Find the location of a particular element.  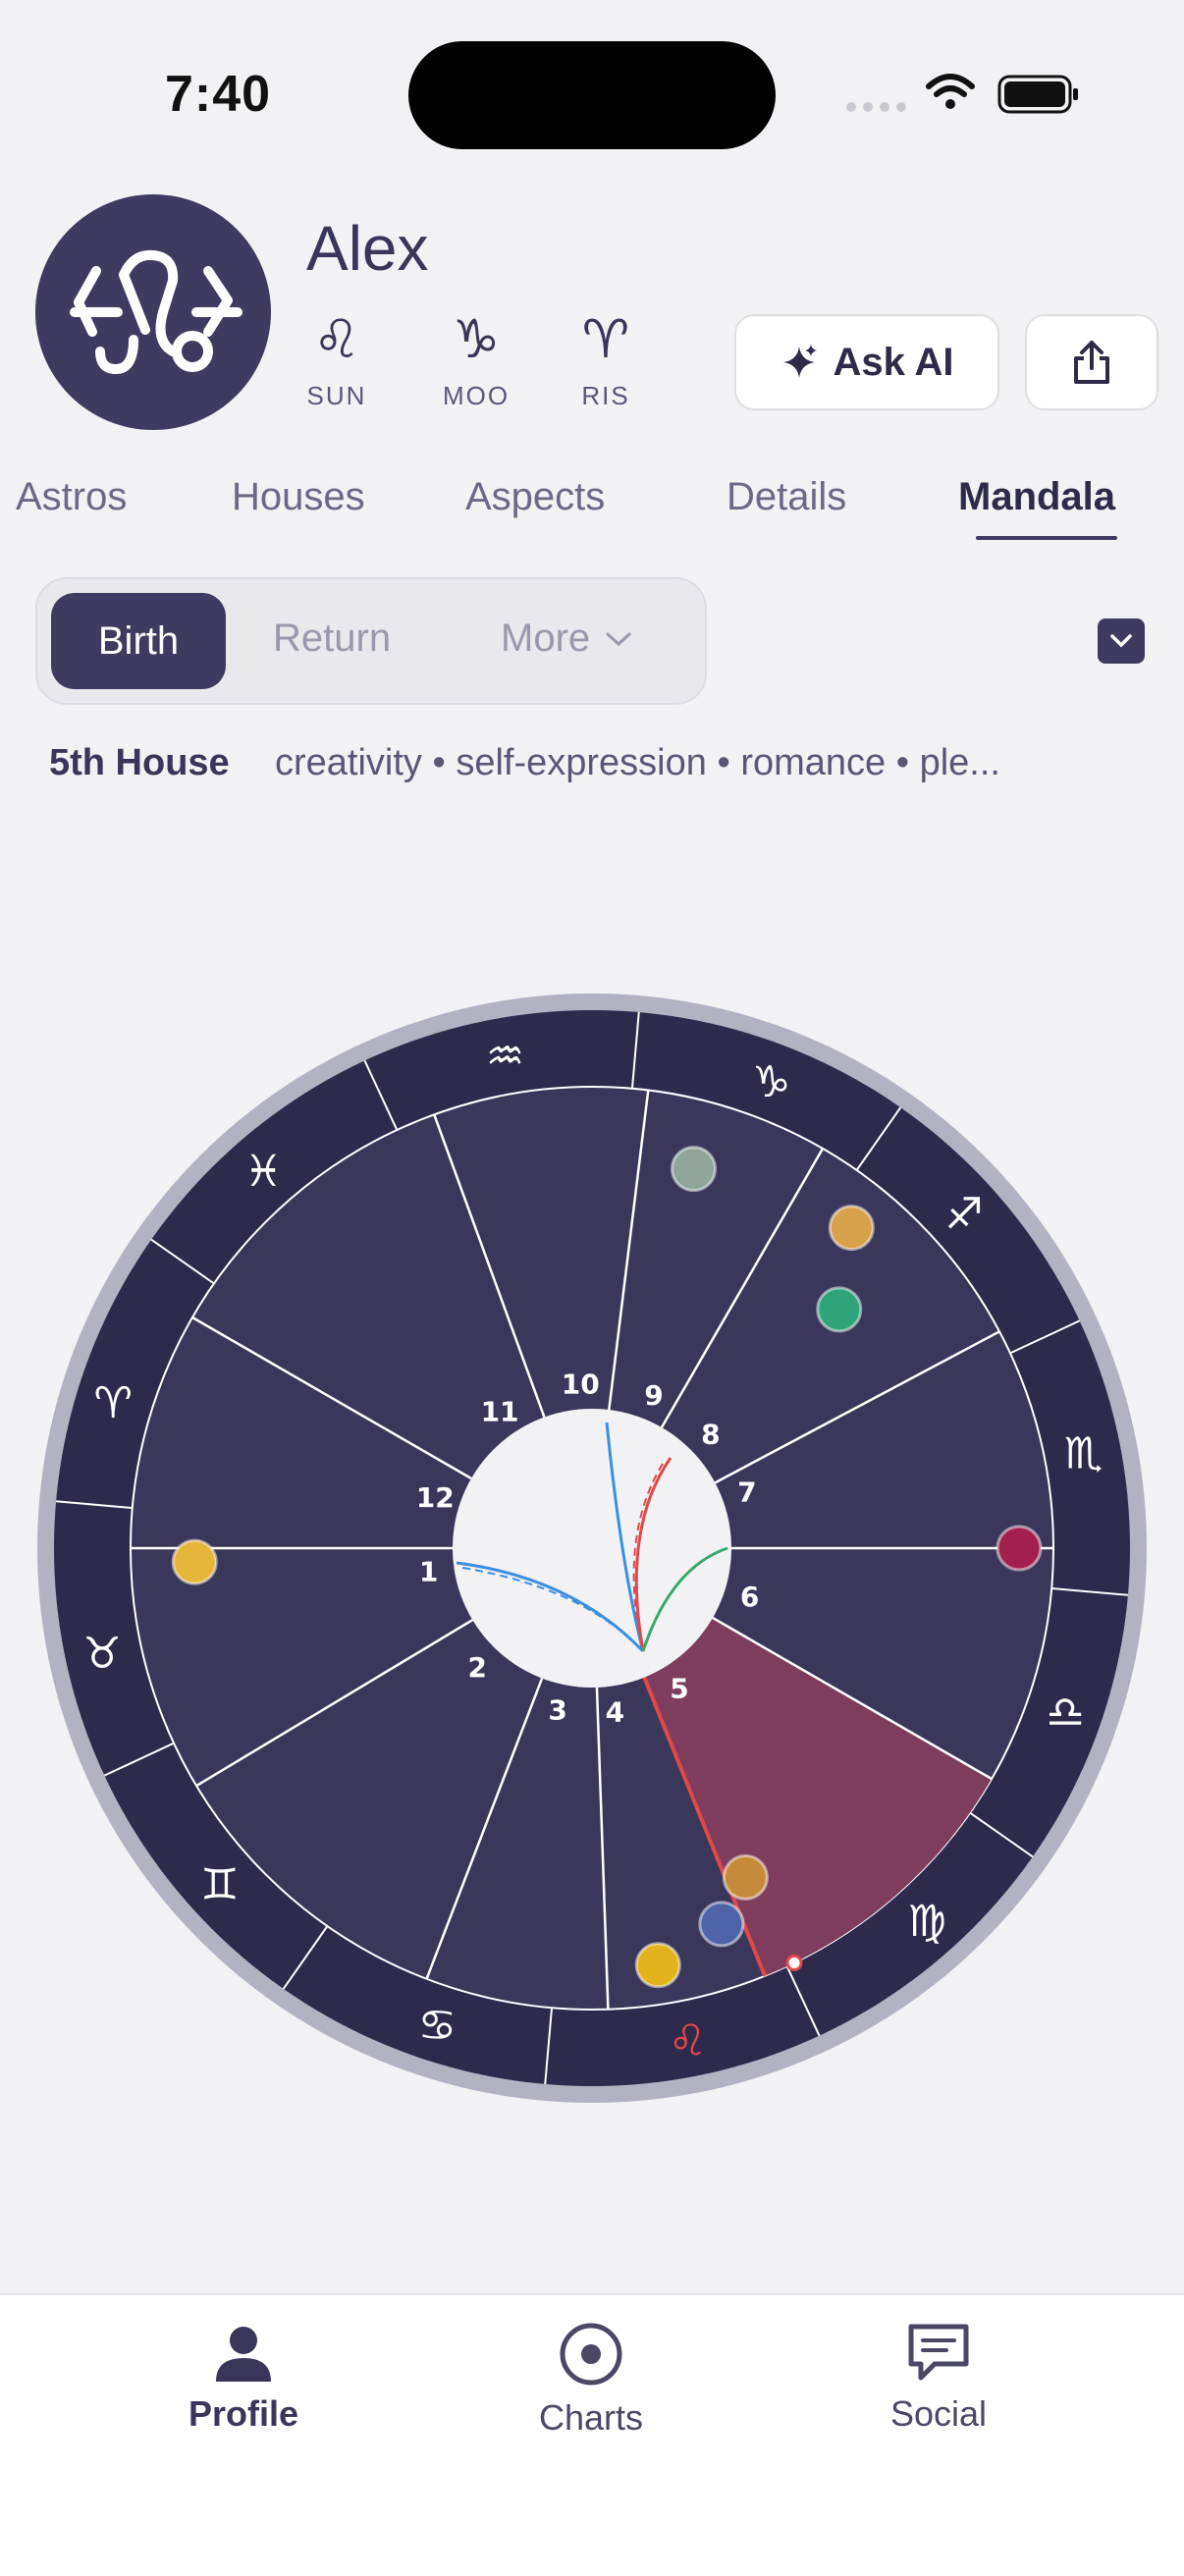

sun-planet-icon is located at coordinates (657, 1965).